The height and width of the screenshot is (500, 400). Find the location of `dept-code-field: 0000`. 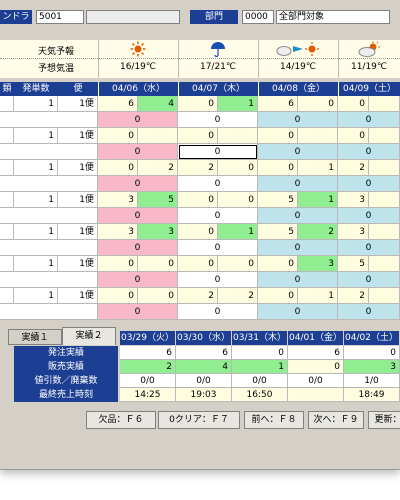

dept-code-field: 0000 is located at coordinates (258, 17).